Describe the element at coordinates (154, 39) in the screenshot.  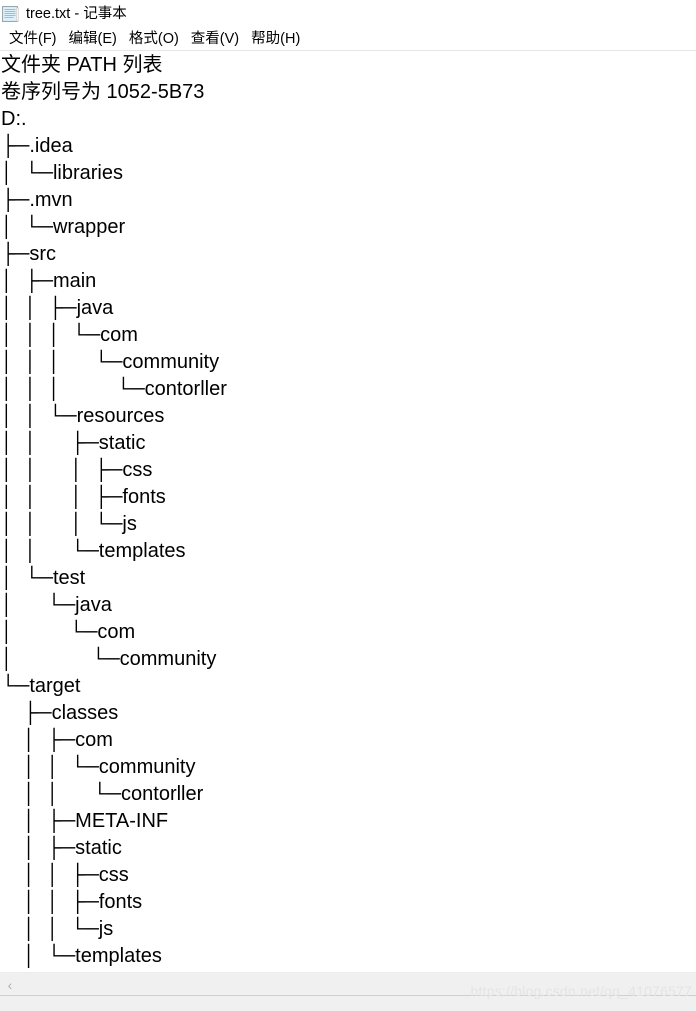
I see `menu-item-format: 格式(O)` at that location.